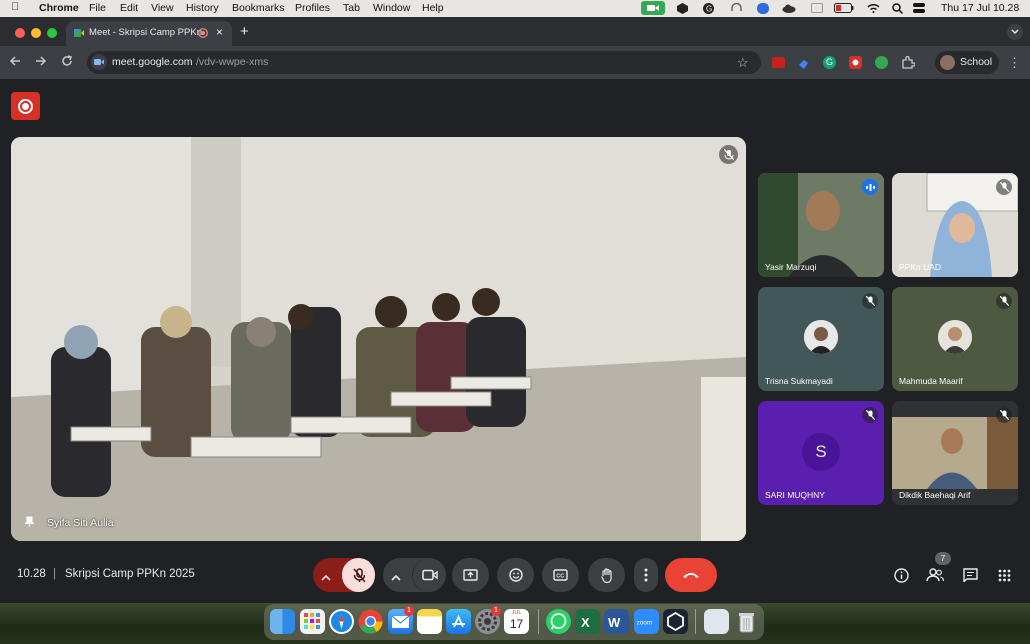 The width and height of the screenshot is (1030, 644). I want to click on participant-tile-mahmuda: Mahmuda Maarif, so click(955, 339).